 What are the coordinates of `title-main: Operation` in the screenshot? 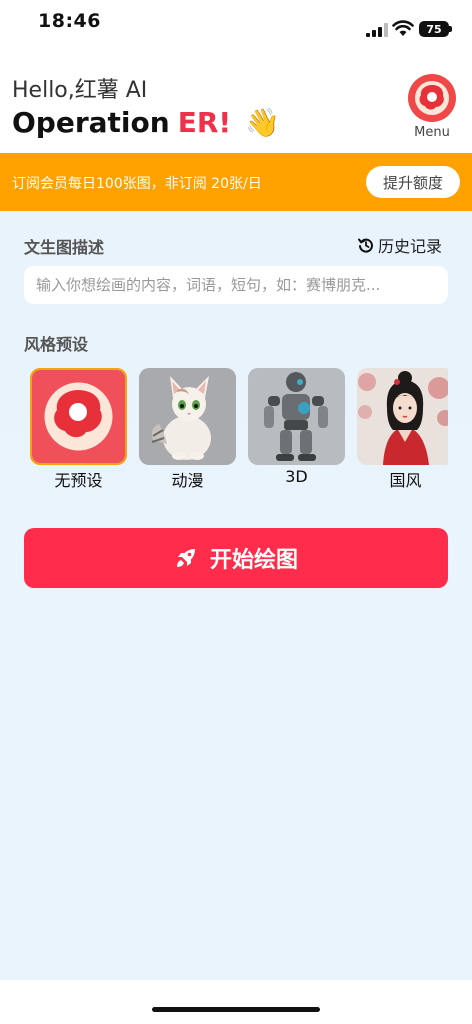 It's located at (91, 122).